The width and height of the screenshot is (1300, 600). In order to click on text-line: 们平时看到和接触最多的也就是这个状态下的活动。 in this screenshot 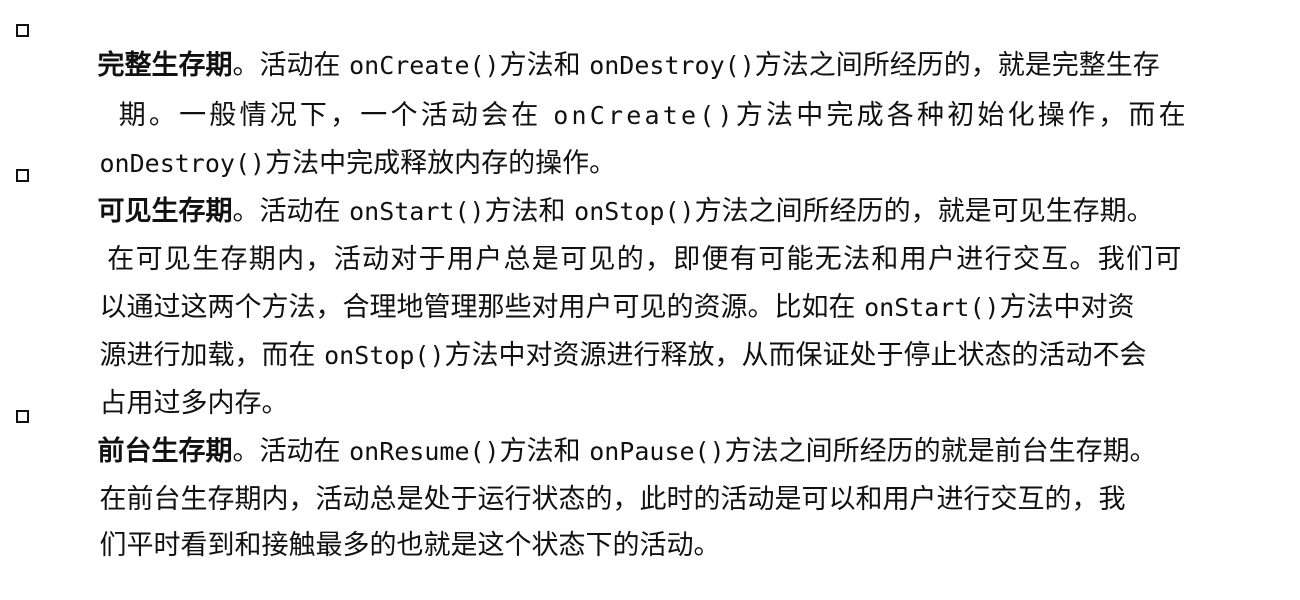, I will do `click(384, 546)`.